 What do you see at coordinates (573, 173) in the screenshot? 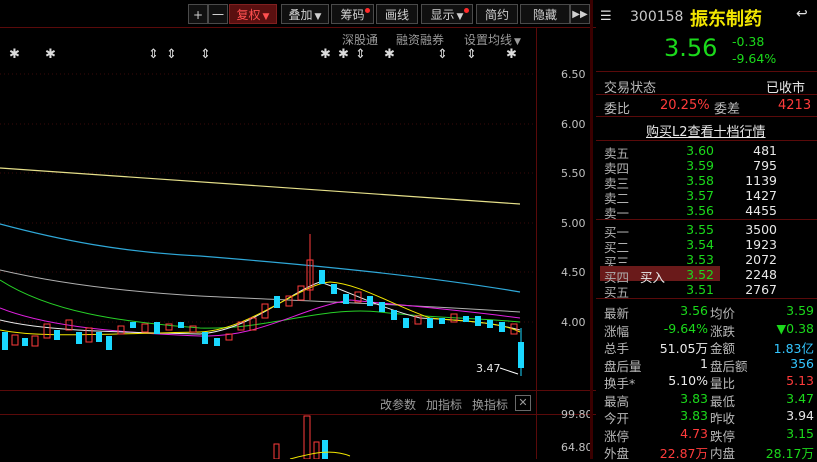
I see `y-tick: 5.50` at bounding box center [573, 173].